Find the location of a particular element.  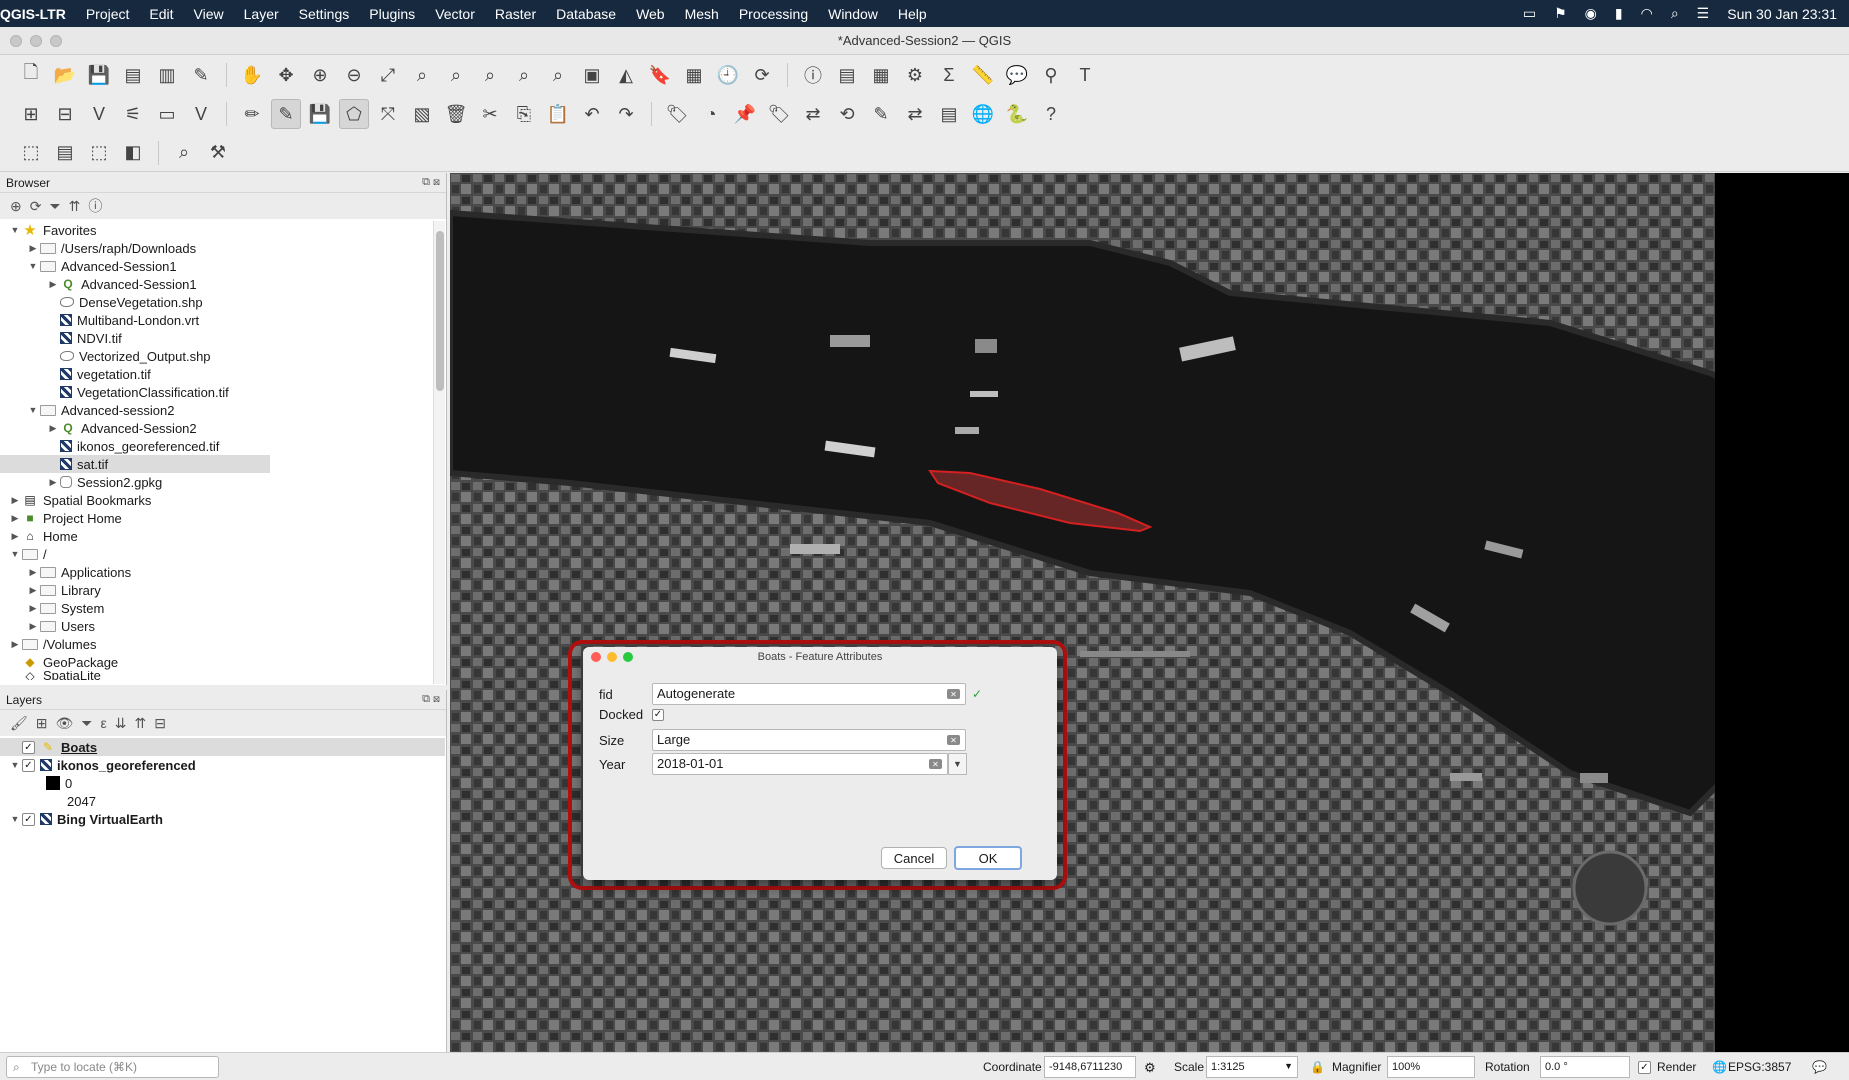

tree-item-downloads: ▶ /Users/raph/Downloads is located at coordinates (223, 248).